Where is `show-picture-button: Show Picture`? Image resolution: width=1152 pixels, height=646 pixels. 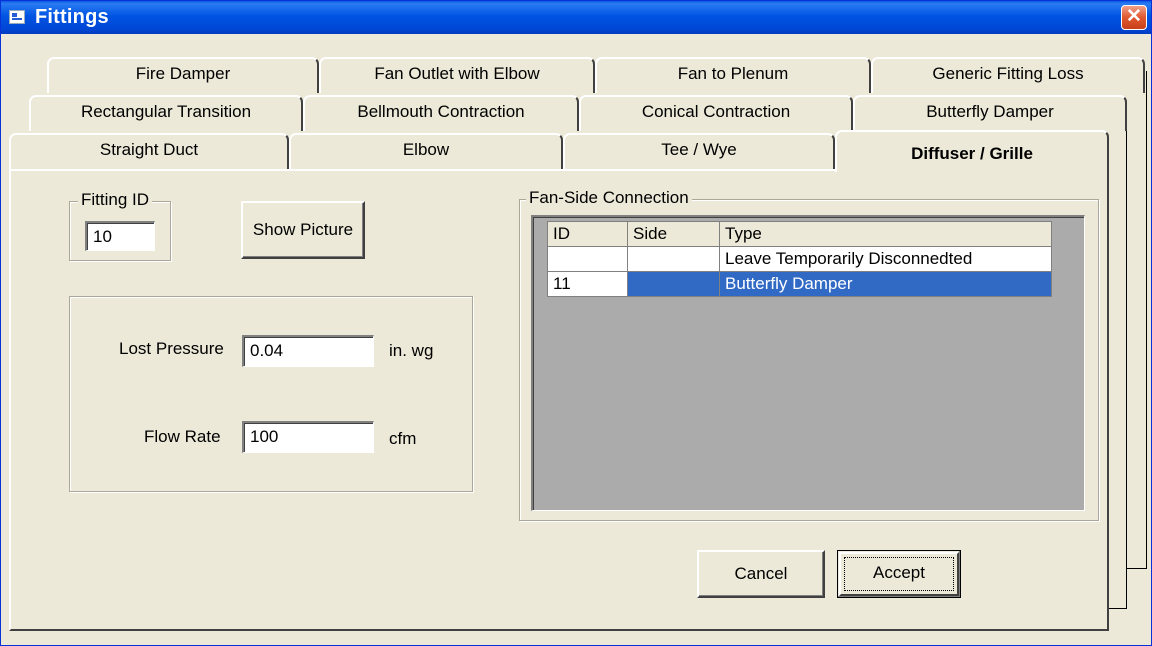
show-picture-button: Show Picture is located at coordinates (303, 230).